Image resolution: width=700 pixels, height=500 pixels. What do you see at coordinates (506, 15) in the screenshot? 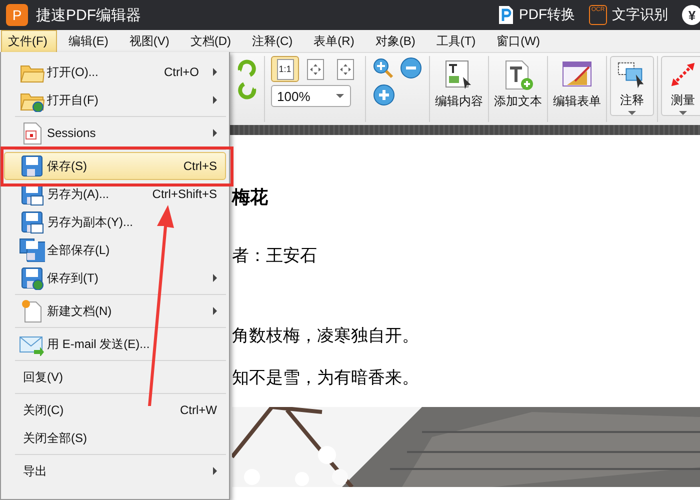
I see `document-icon` at bounding box center [506, 15].